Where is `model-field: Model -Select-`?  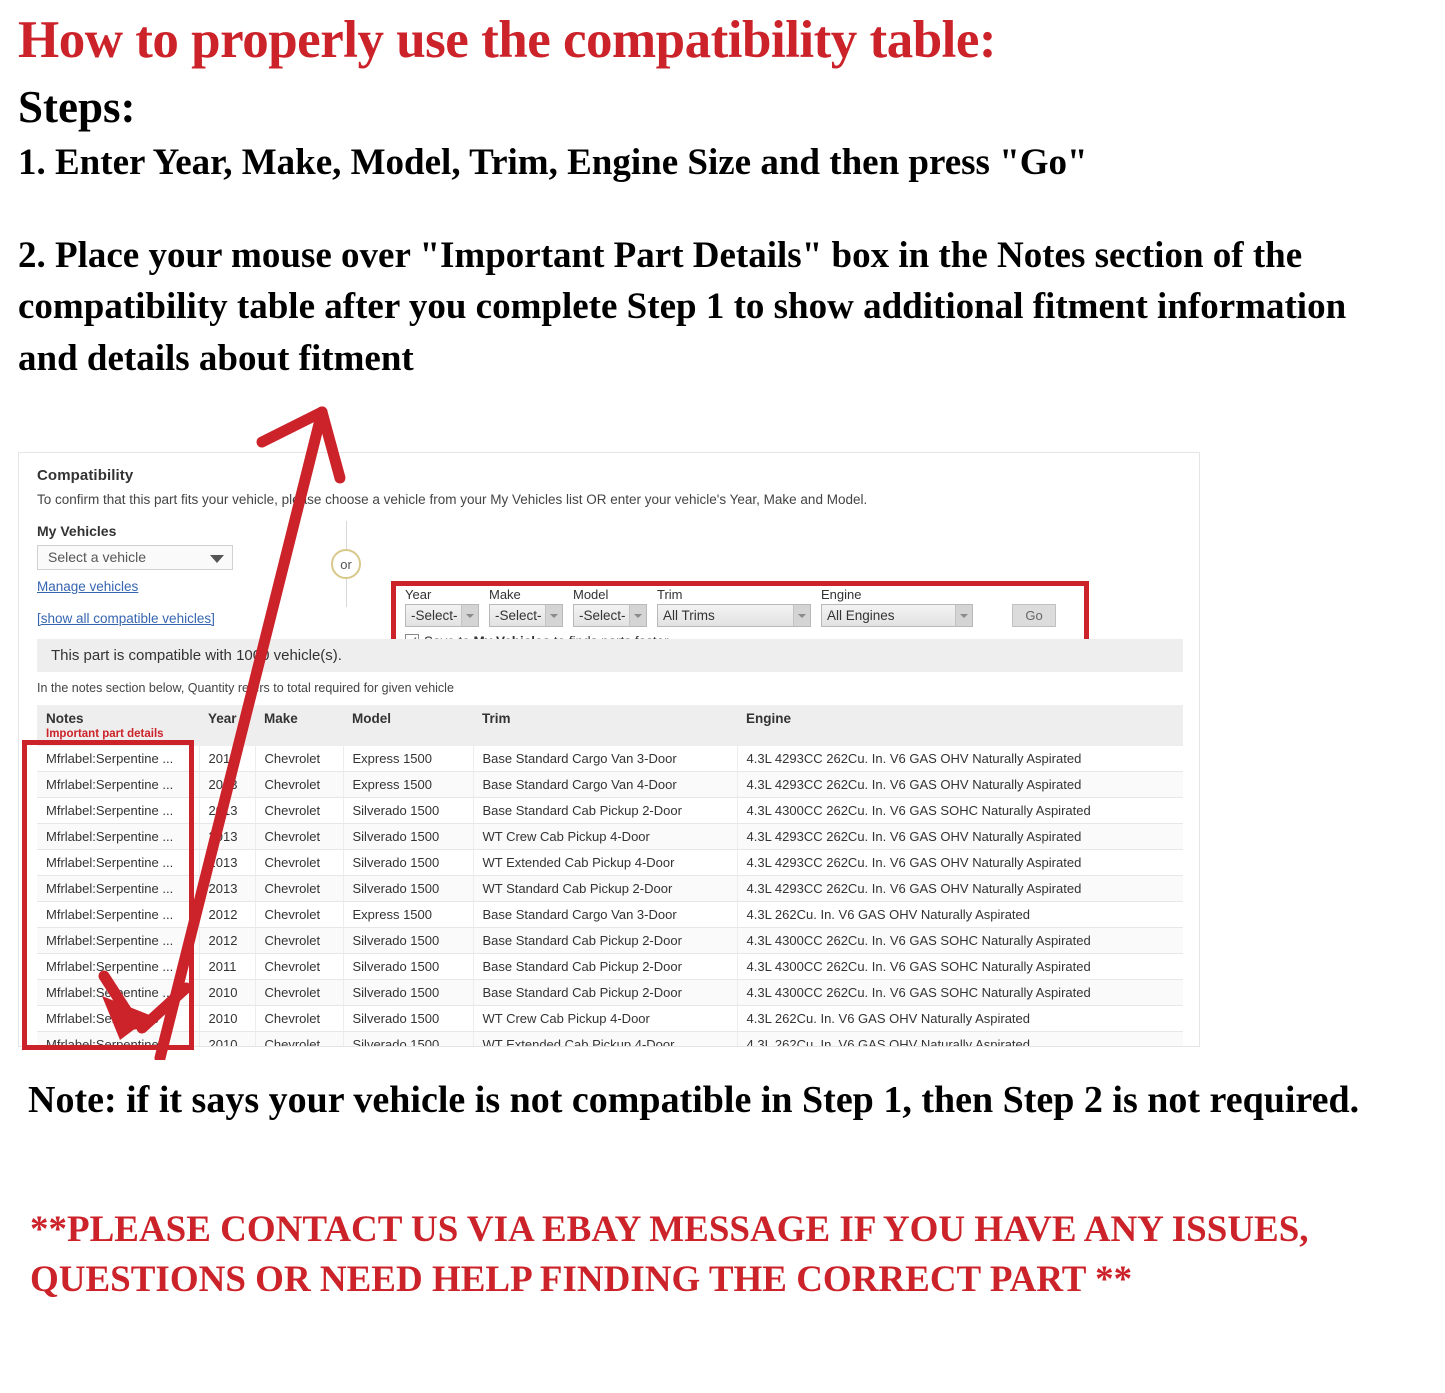
model-field: Model -Select- is located at coordinates (610, 607).